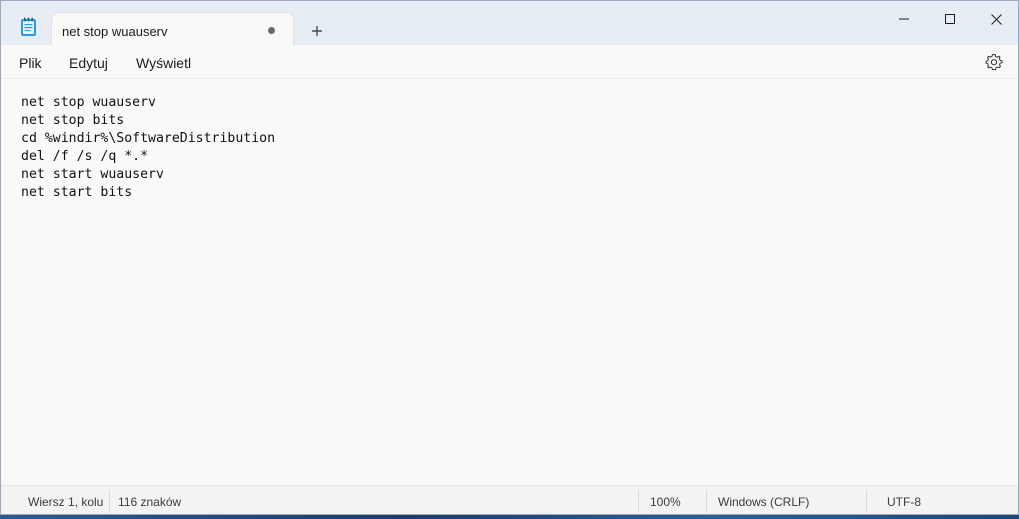  What do you see at coordinates (904, 502) in the screenshot?
I see `status-encoding: UTF-8` at bounding box center [904, 502].